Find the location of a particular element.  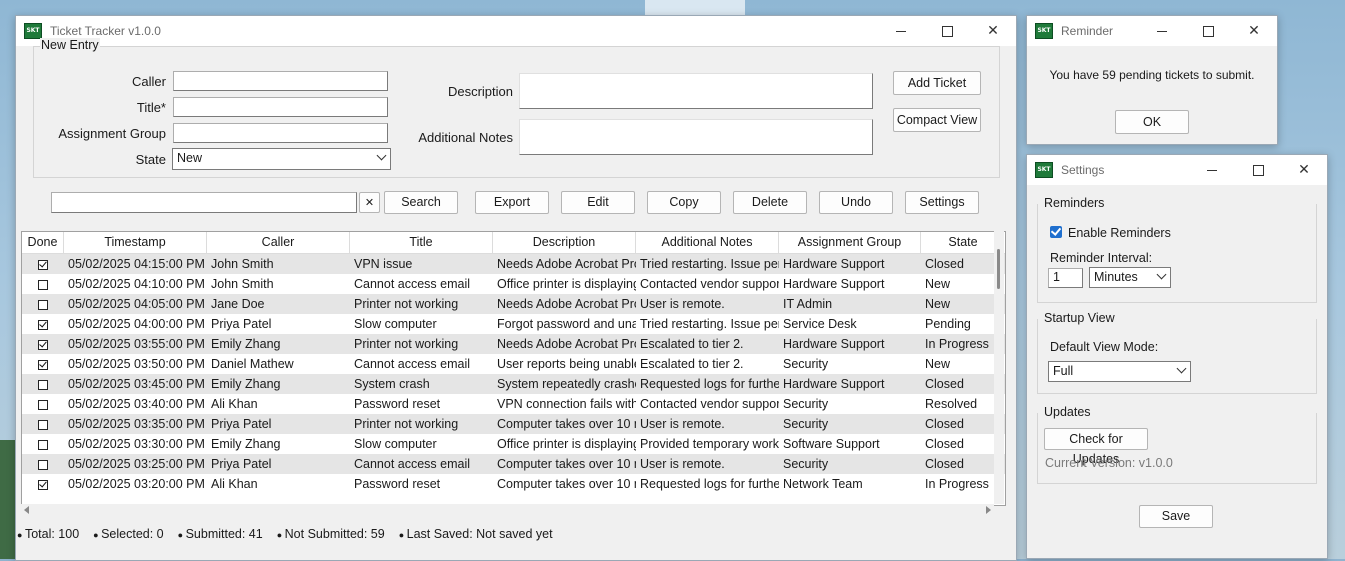

horizontal-scrollbar is located at coordinates (507, 510).